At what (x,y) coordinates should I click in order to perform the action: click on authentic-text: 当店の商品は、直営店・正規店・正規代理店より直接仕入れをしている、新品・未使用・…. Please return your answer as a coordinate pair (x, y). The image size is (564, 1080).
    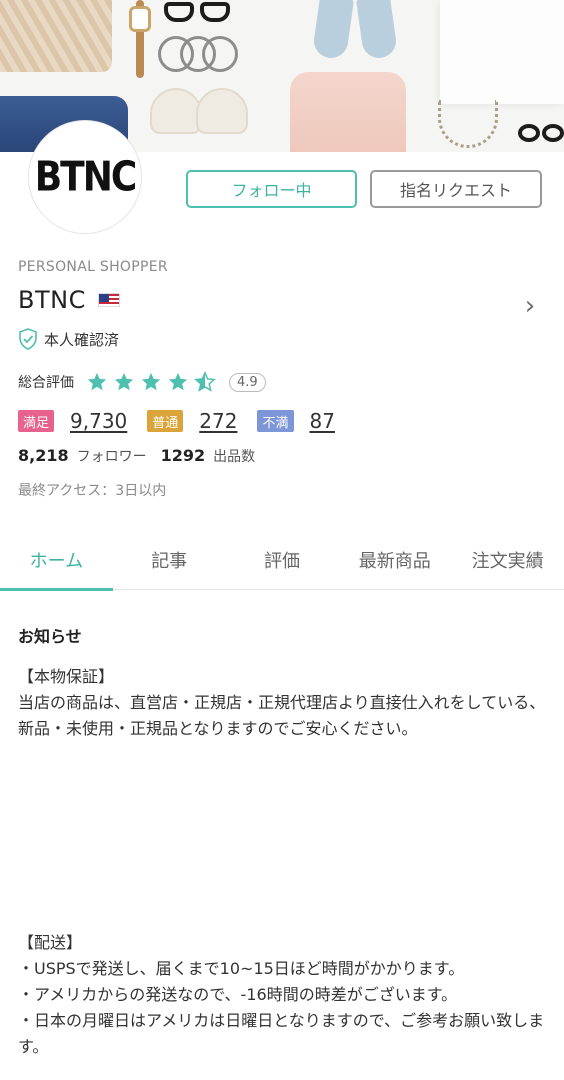
    Looking at the image, I should click on (282, 715).